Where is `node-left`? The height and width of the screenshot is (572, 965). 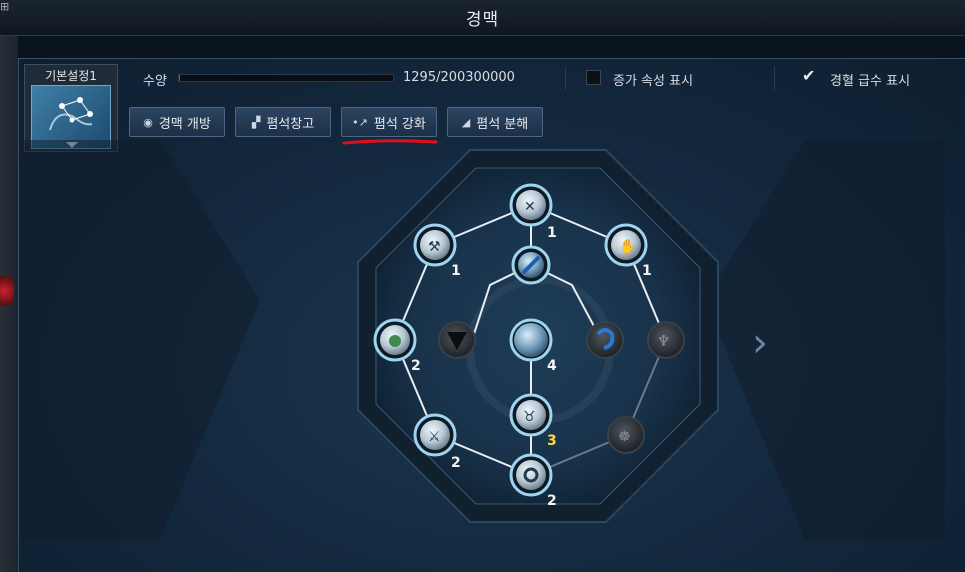 node-left is located at coordinates (395, 340).